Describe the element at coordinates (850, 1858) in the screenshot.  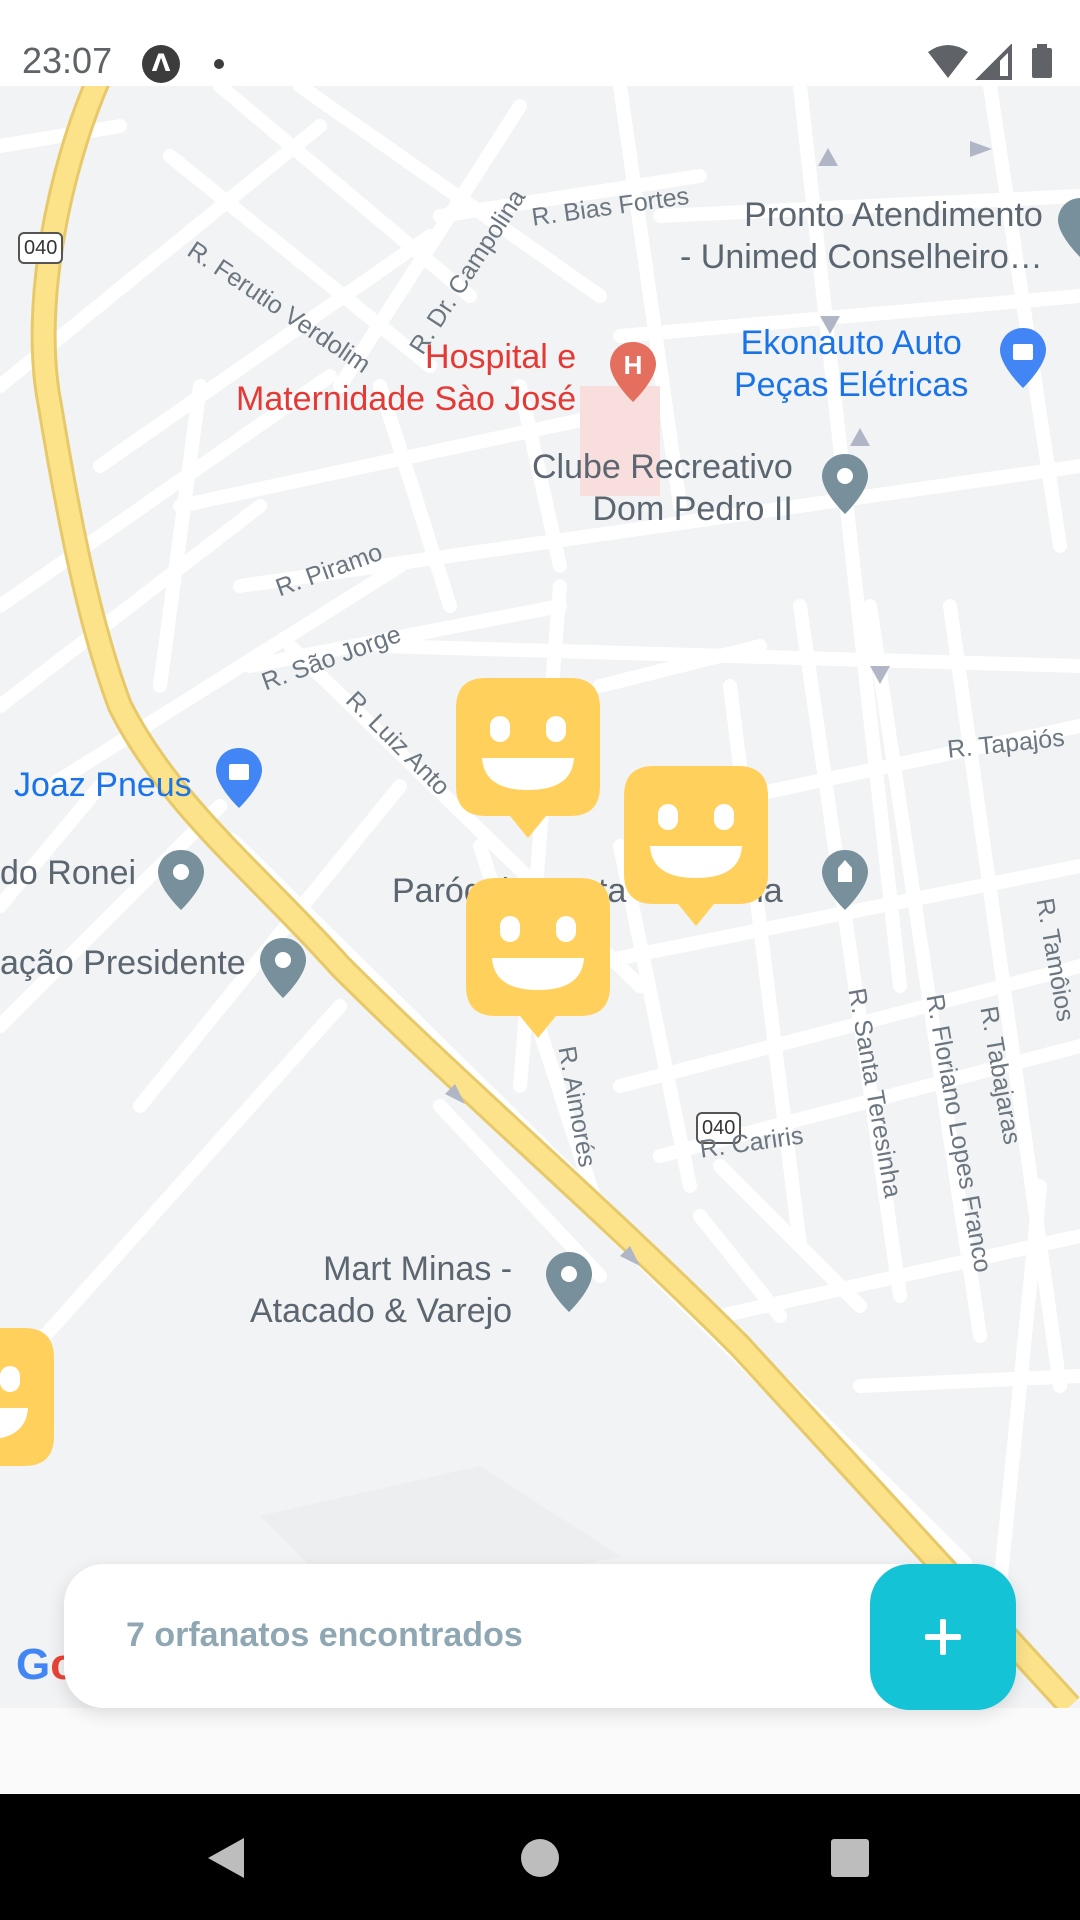
I see `recents-square-icon` at that location.